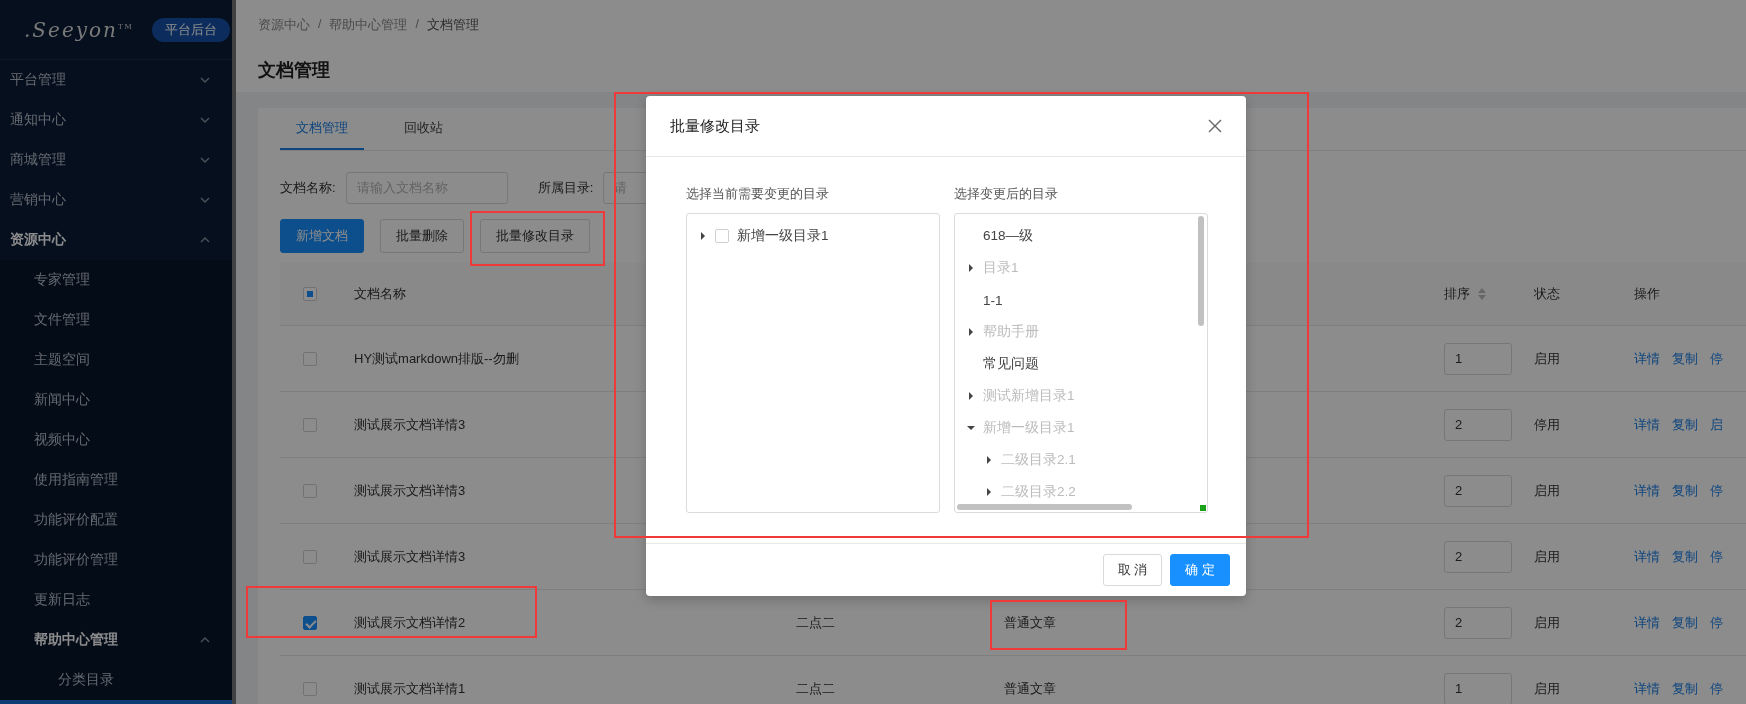 Image resolution: width=1746 pixels, height=704 pixels. What do you see at coordinates (116, 680) in the screenshot?
I see `sidebar-item: 分类目录` at bounding box center [116, 680].